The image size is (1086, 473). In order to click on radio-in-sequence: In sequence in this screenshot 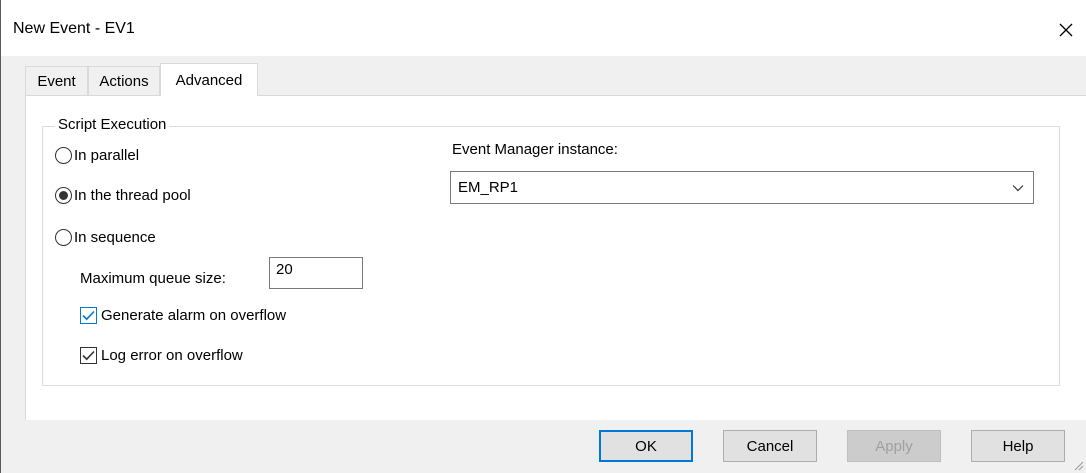, I will do `click(105, 237)`.